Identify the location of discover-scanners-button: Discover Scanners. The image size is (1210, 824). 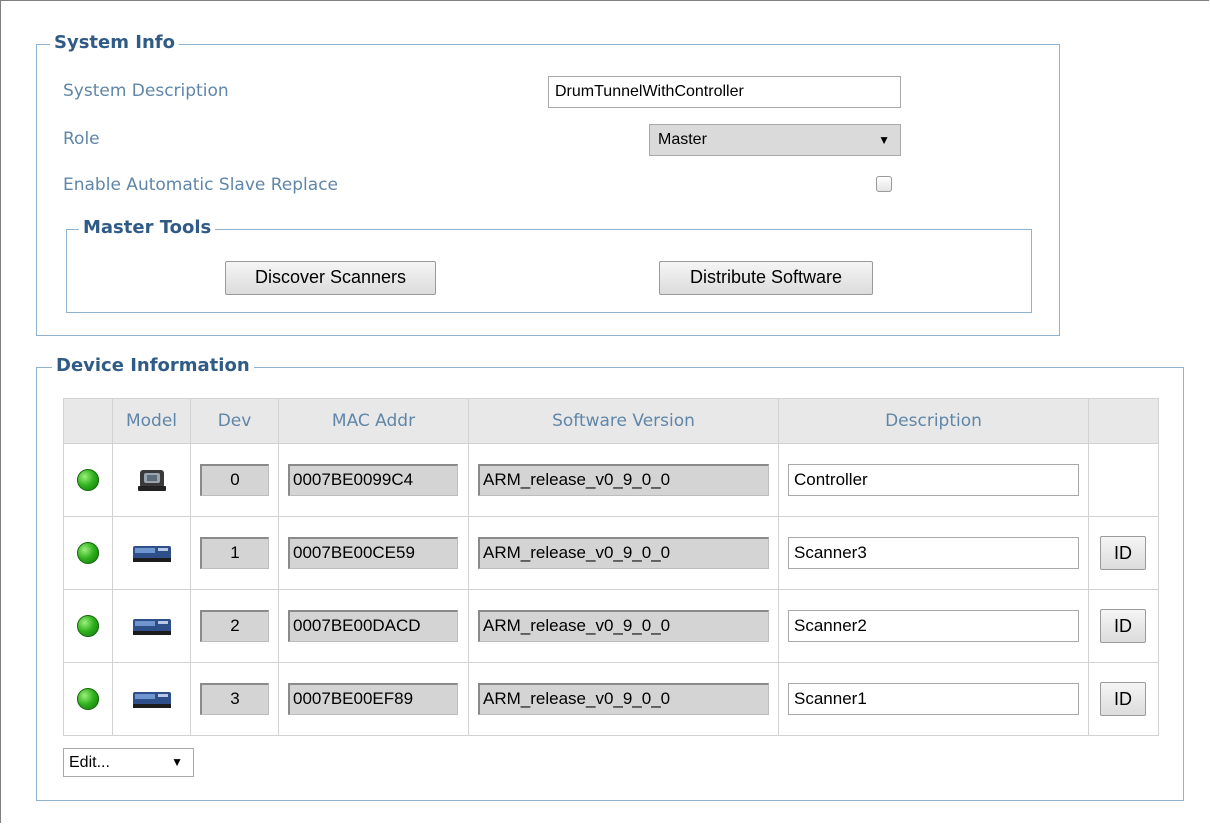
(330, 278).